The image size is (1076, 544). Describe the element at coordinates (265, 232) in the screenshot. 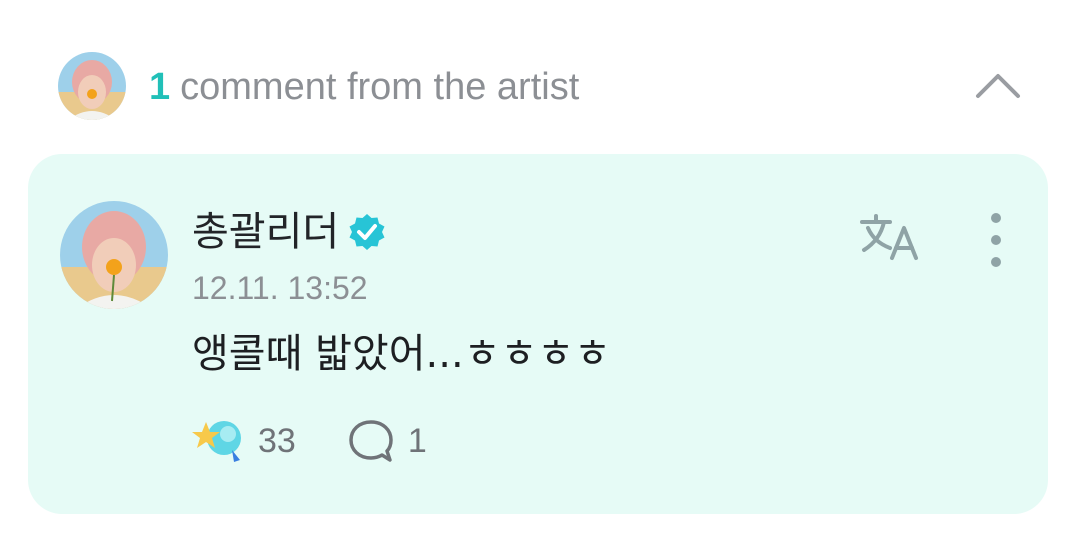

I see `author-name: 총괄리더` at that location.